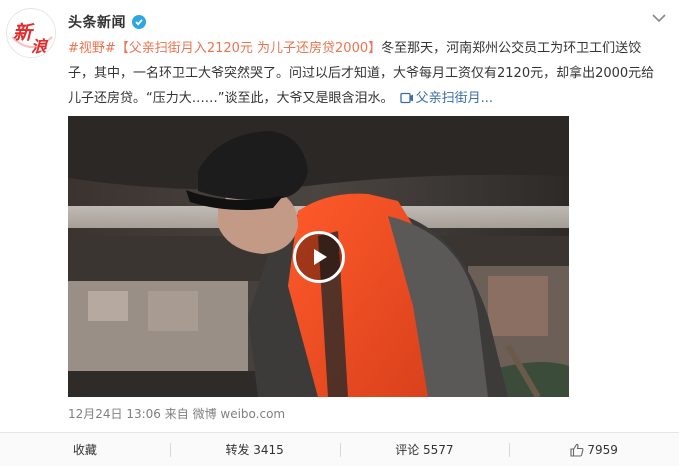  I want to click on post-source: 微博 weibo.com, so click(239, 413).